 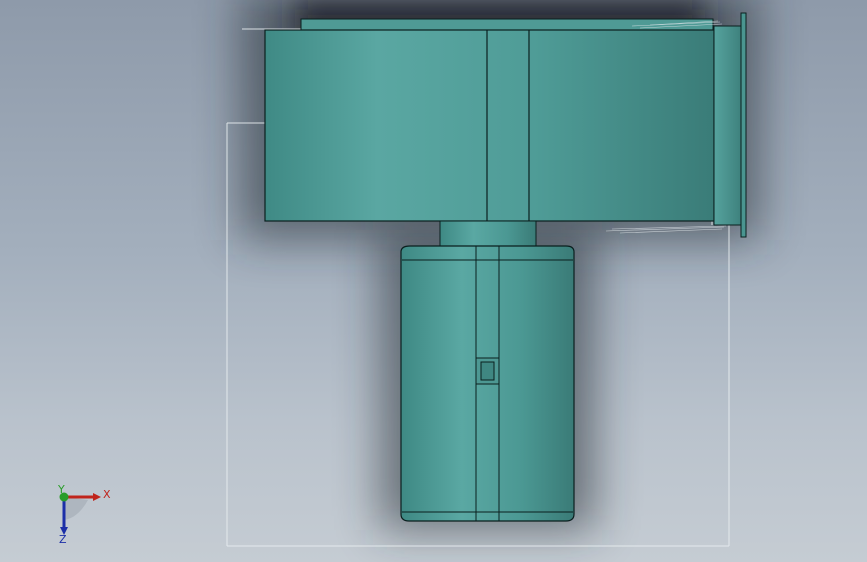 What do you see at coordinates (507, 24) in the screenshot?
I see `top-cover-strip` at bounding box center [507, 24].